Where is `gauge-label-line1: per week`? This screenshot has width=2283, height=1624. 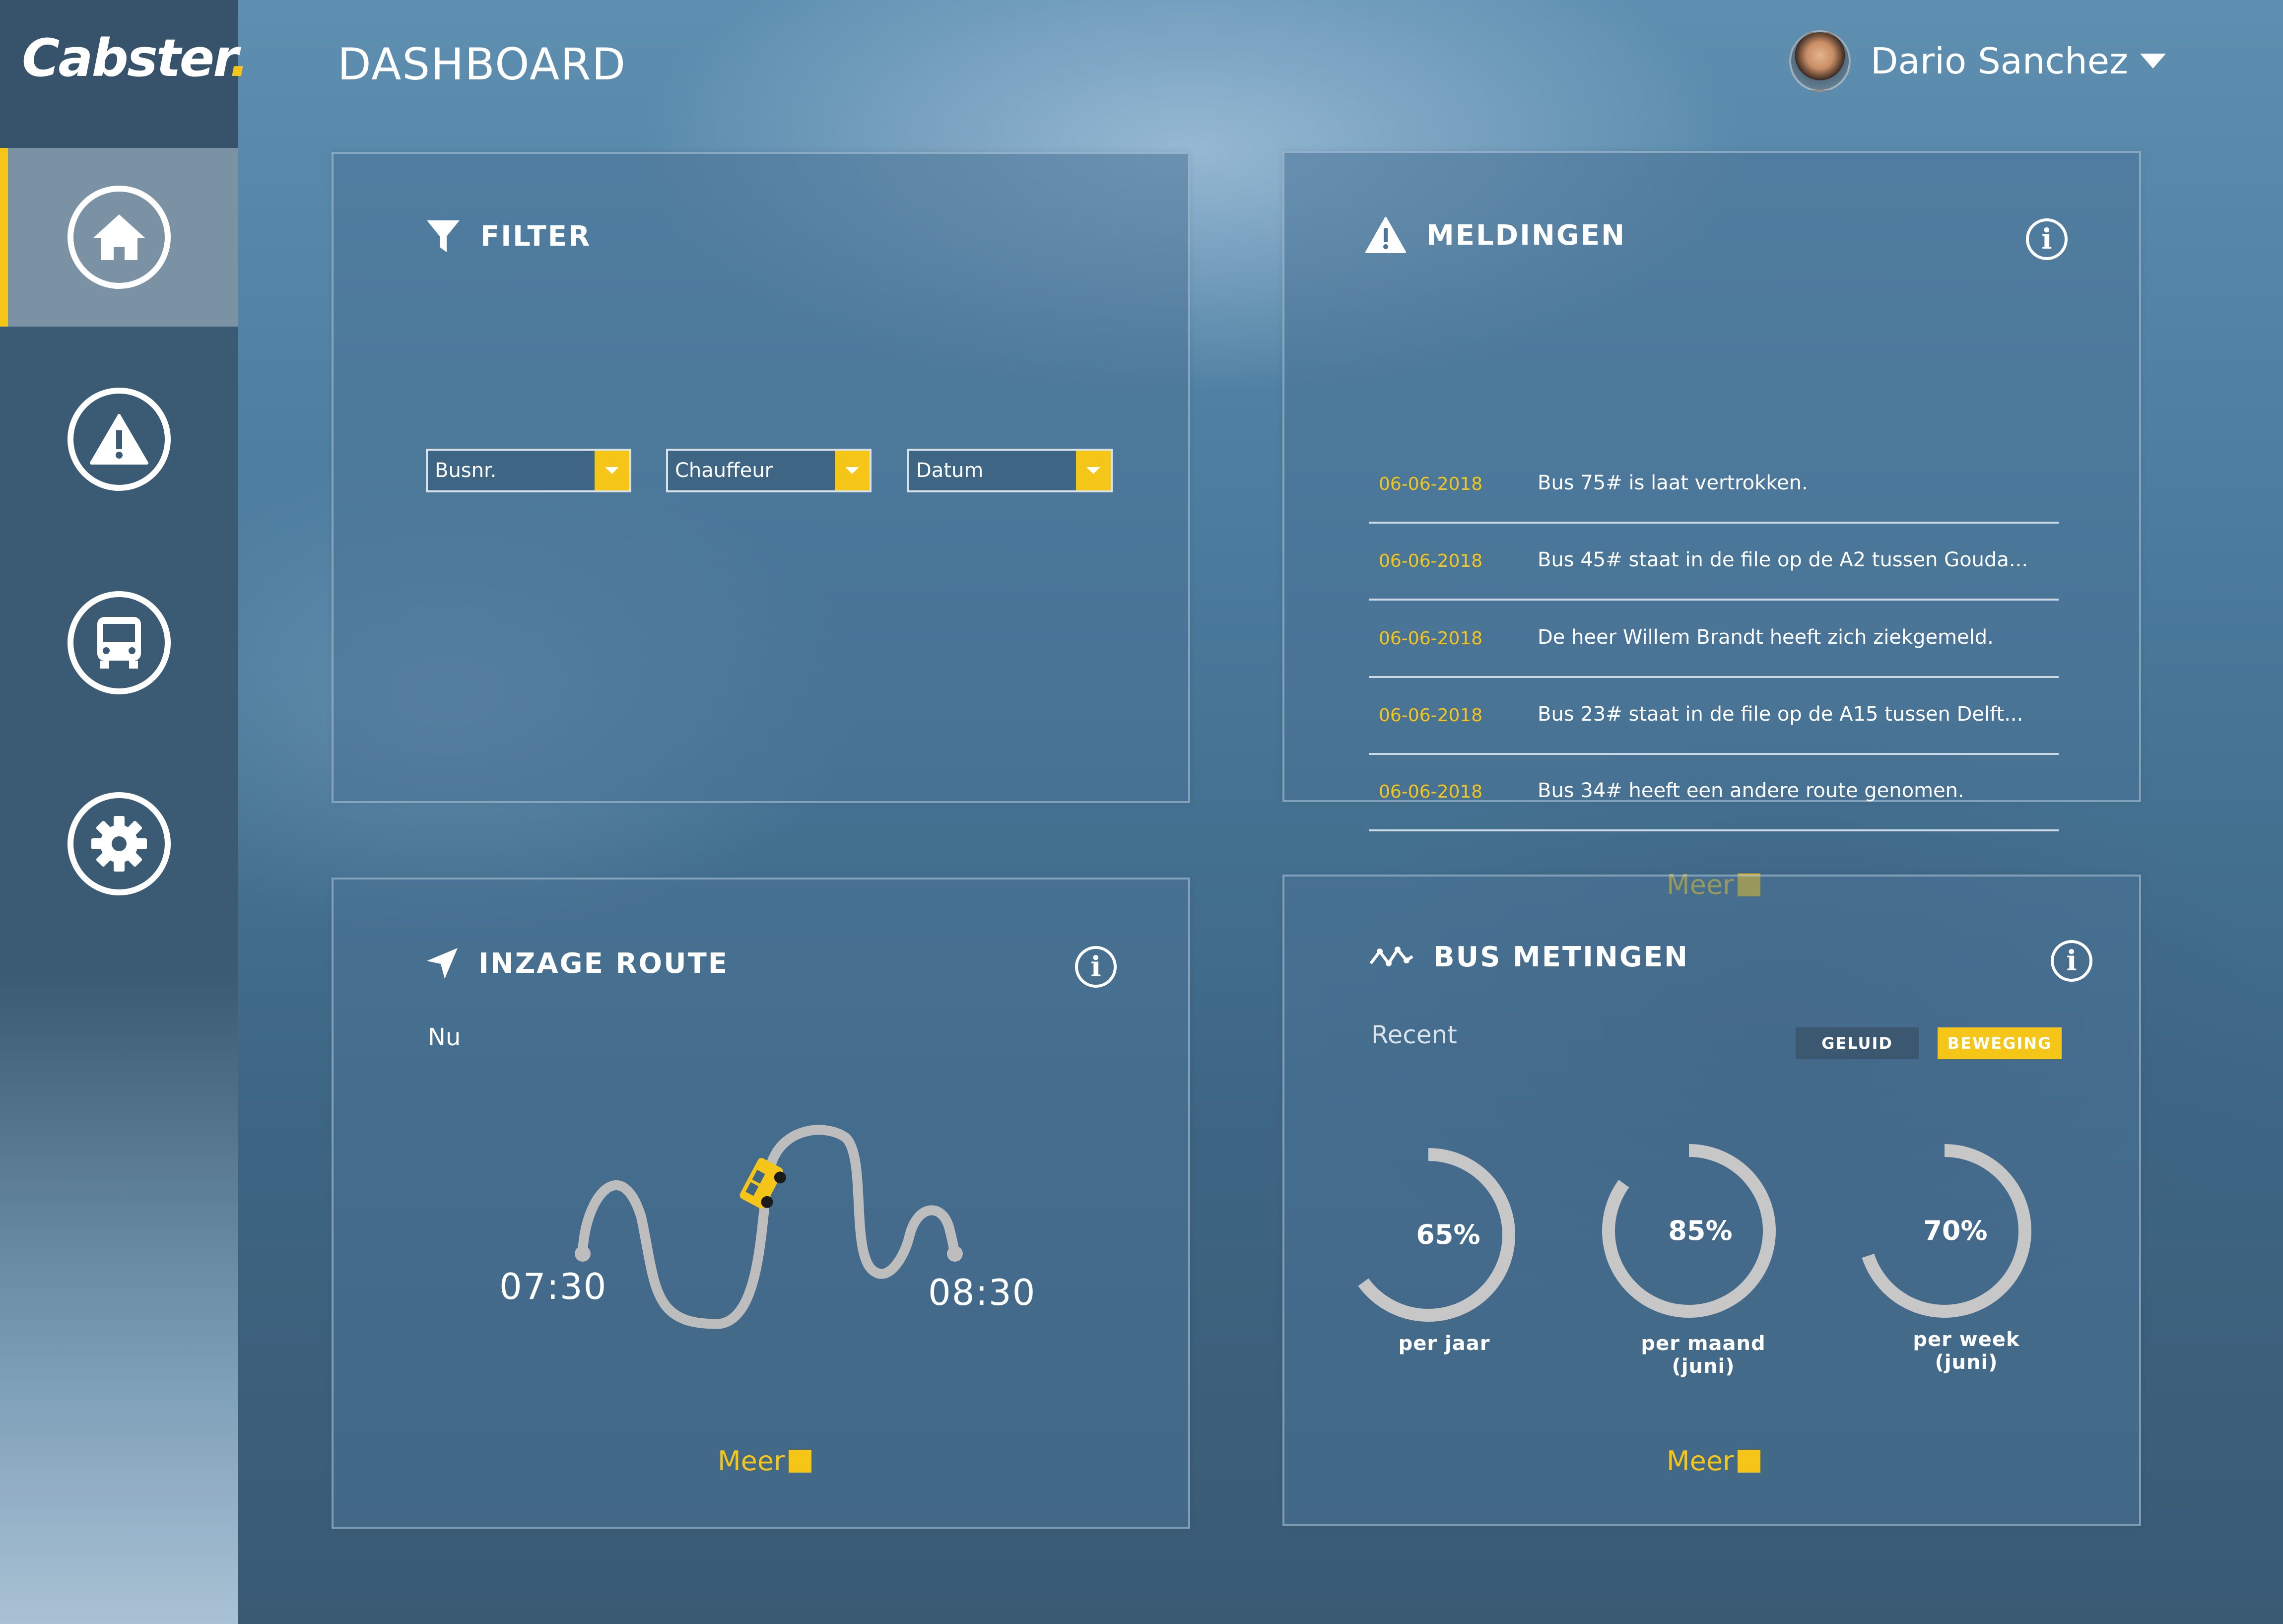 gauge-label-line1: per week is located at coordinates (1966, 1339).